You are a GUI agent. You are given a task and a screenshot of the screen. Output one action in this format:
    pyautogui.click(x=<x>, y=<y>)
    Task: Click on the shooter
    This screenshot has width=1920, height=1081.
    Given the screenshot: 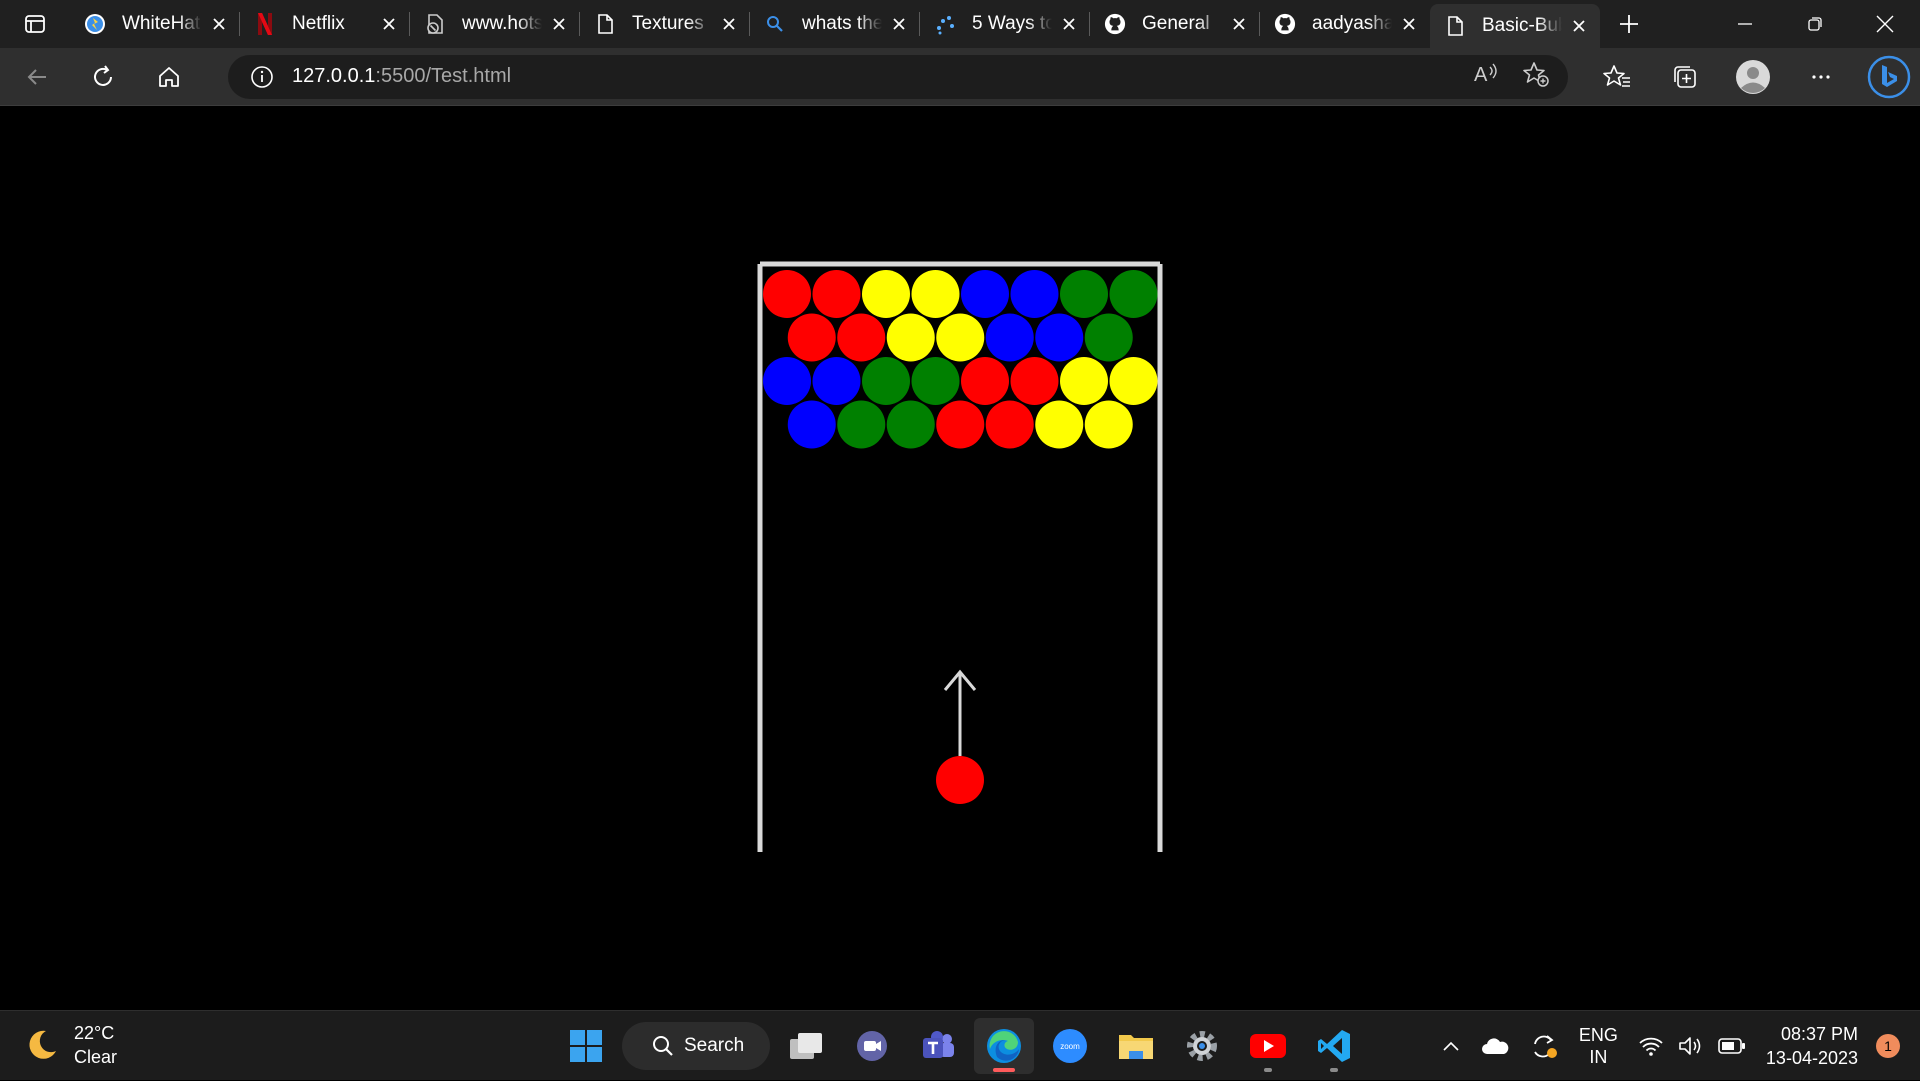 What is the action you would take?
    pyautogui.click(x=960, y=736)
    